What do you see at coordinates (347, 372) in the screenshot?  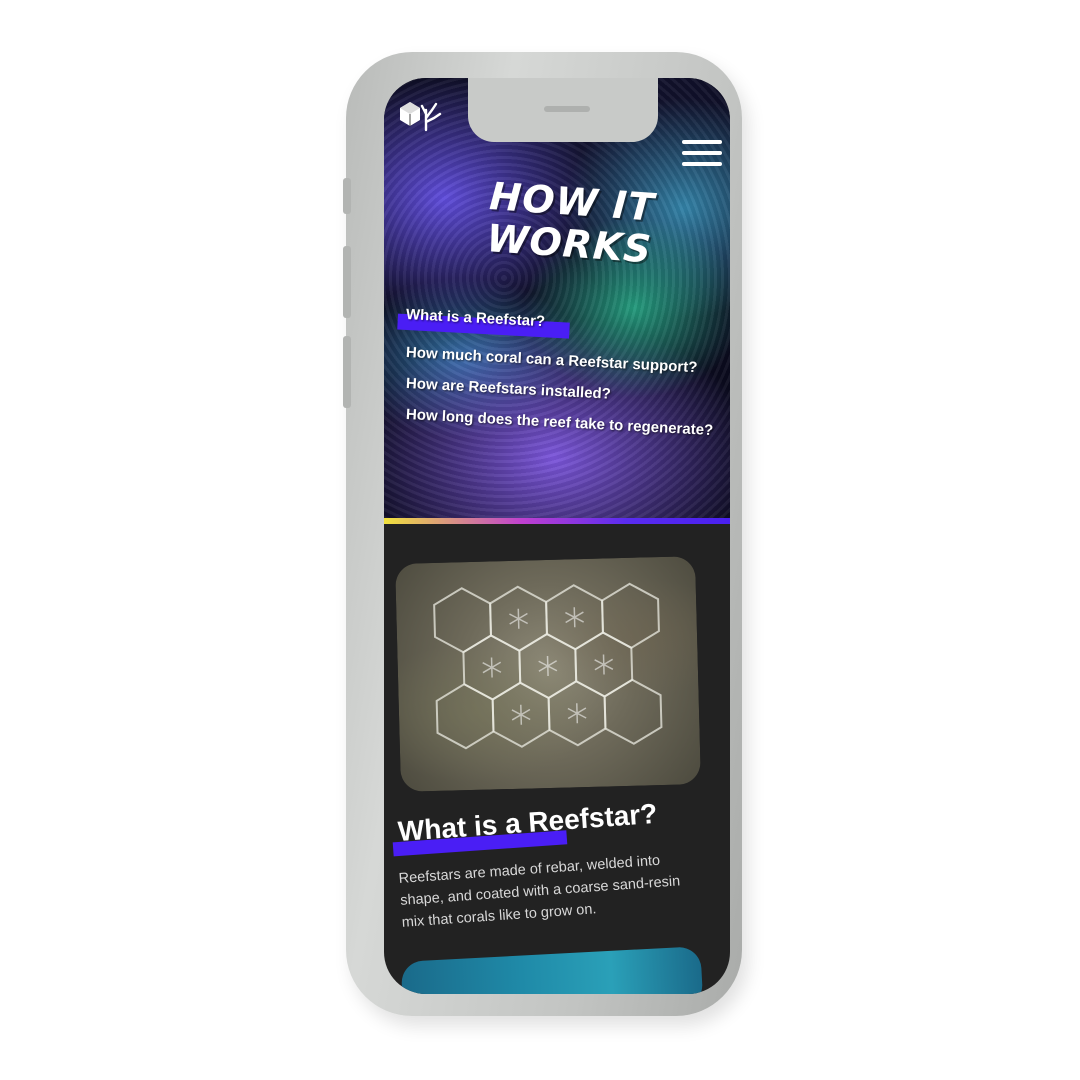 I see `phone-volume-down-button` at bounding box center [347, 372].